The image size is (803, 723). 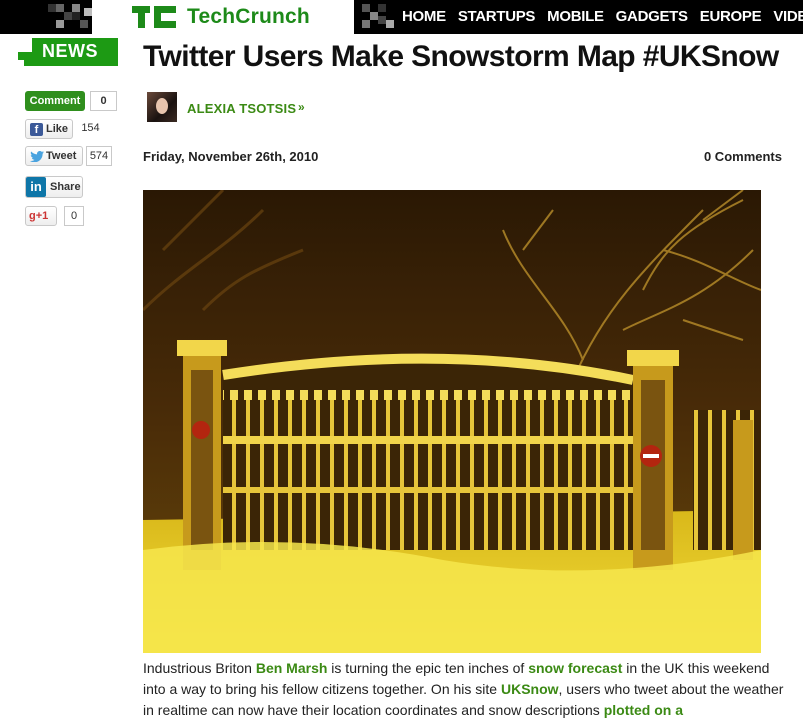 What do you see at coordinates (653, 358) in the screenshot?
I see `gate-pillar-cap-right` at bounding box center [653, 358].